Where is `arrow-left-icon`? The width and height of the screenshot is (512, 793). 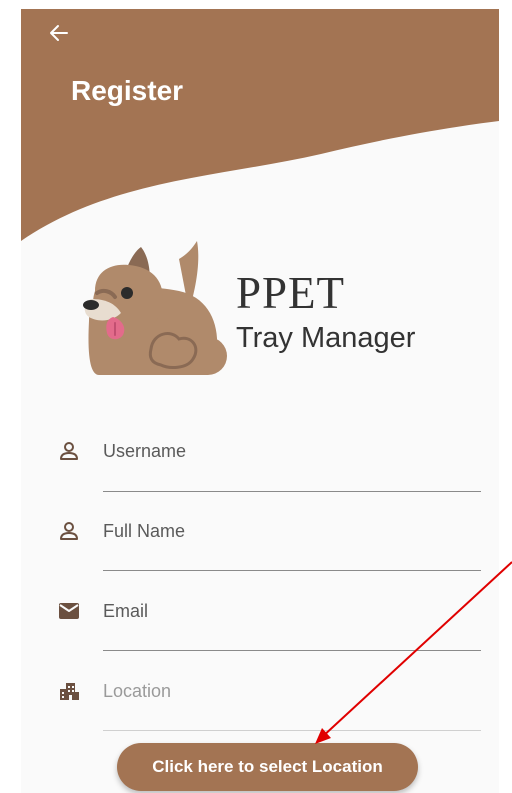
arrow-left-icon is located at coordinates (59, 33).